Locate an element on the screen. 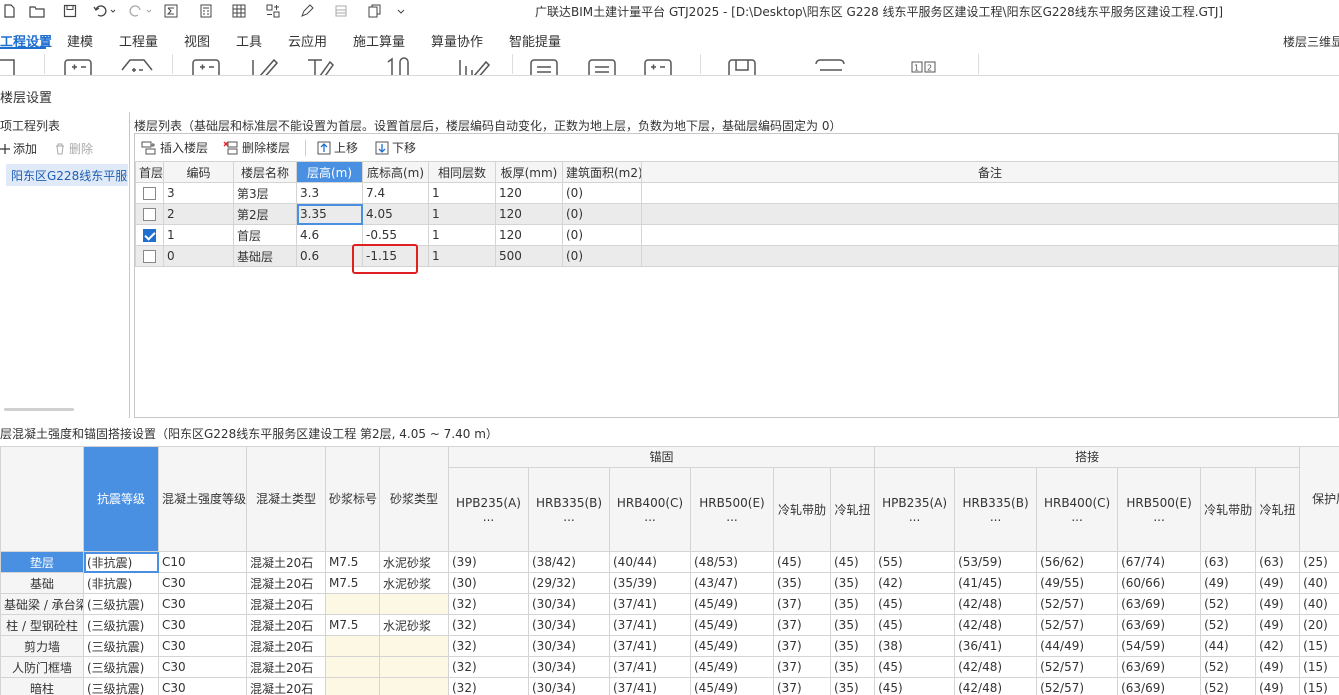  customize-dropdown-icon is located at coordinates (401, 11).